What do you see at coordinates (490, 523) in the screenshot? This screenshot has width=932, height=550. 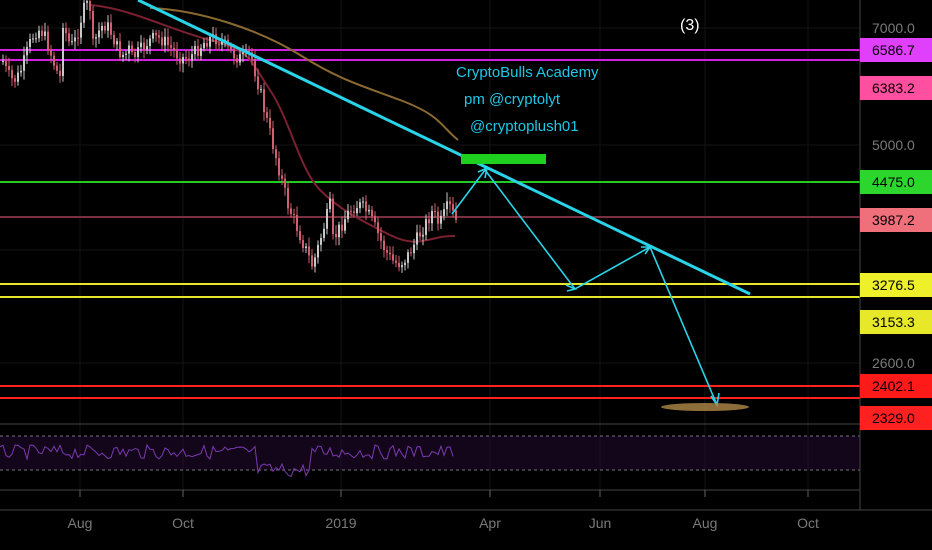 I see `time-tick-label-3: Apr` at bounding box center [490, 523].